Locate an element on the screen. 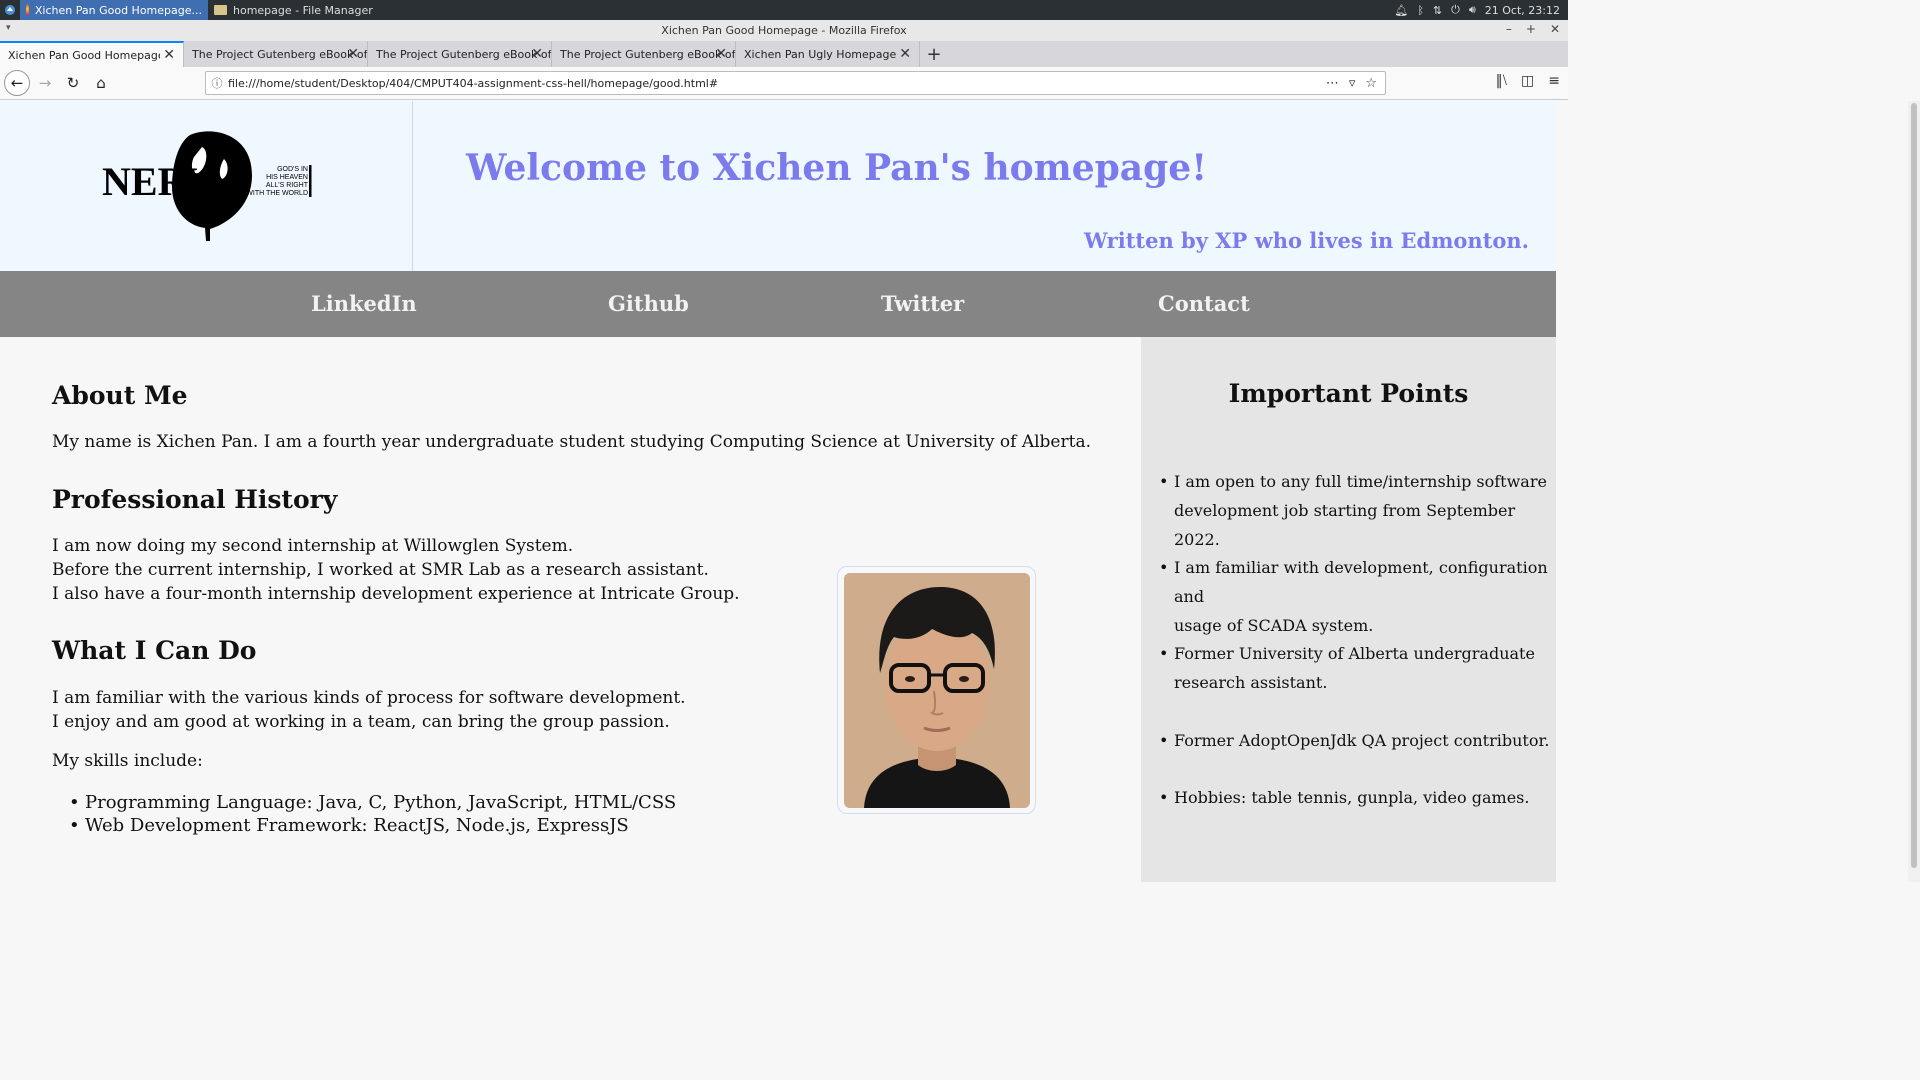 This screenshot has height=1080, width=1920. menu-link-contact: Contact is located at coordinates (1204, 303).